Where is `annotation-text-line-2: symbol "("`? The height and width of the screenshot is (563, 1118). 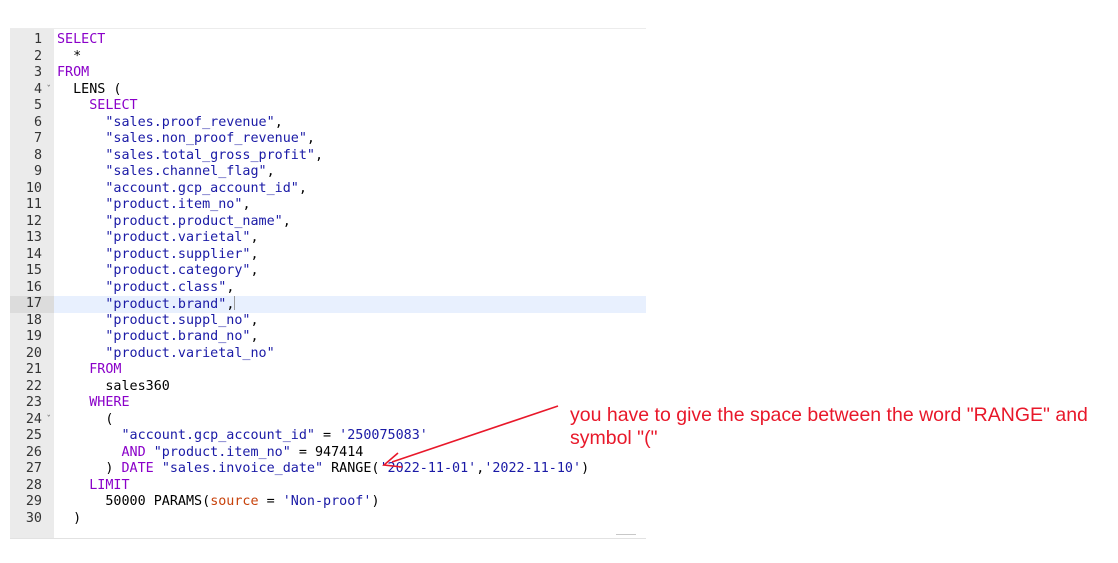
annotation-text-line-2: symbol "(" is located at coordinates (614, 438).